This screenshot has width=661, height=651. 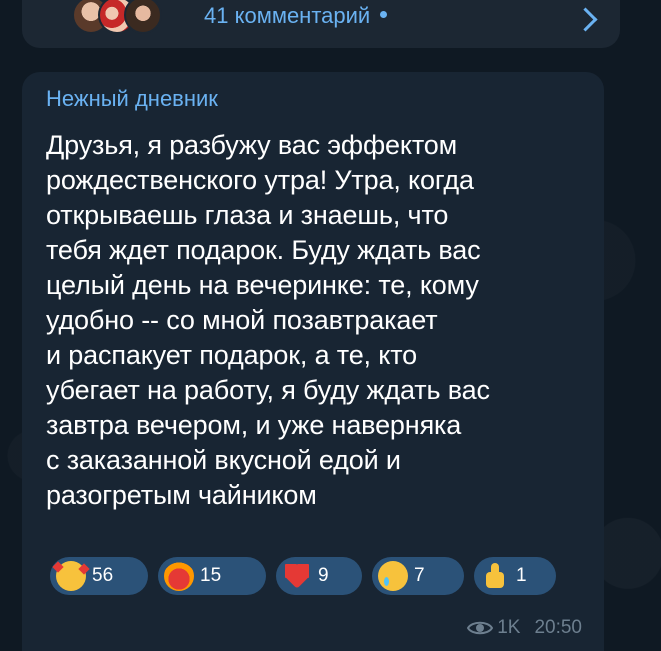 What do you see at coordinates (103, 575) in the screenshot?
I see `reaction-count: 56` at bounding box center [103, 575].